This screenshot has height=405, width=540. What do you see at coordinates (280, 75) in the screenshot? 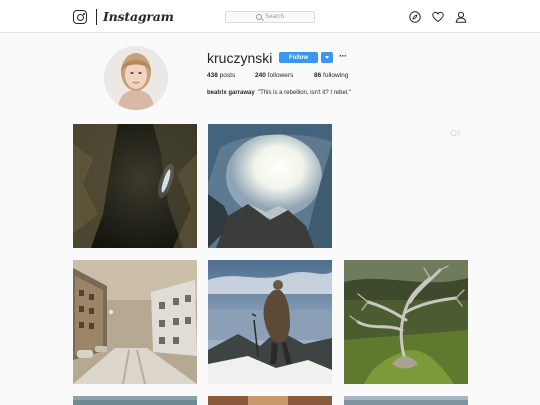
I see `followers-label: followers` at bounding box center [280, 75].